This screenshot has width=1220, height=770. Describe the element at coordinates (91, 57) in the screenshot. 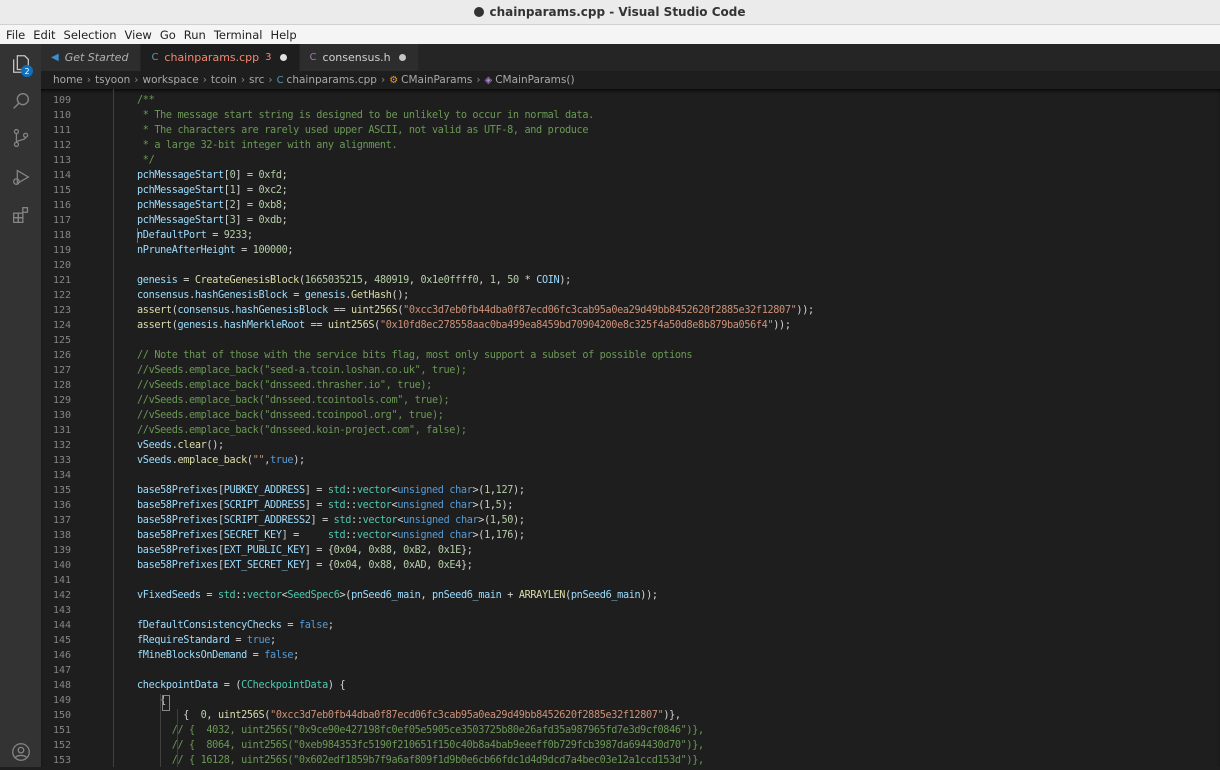

I see `tab-get-started: ◀ Get Started` at that location.